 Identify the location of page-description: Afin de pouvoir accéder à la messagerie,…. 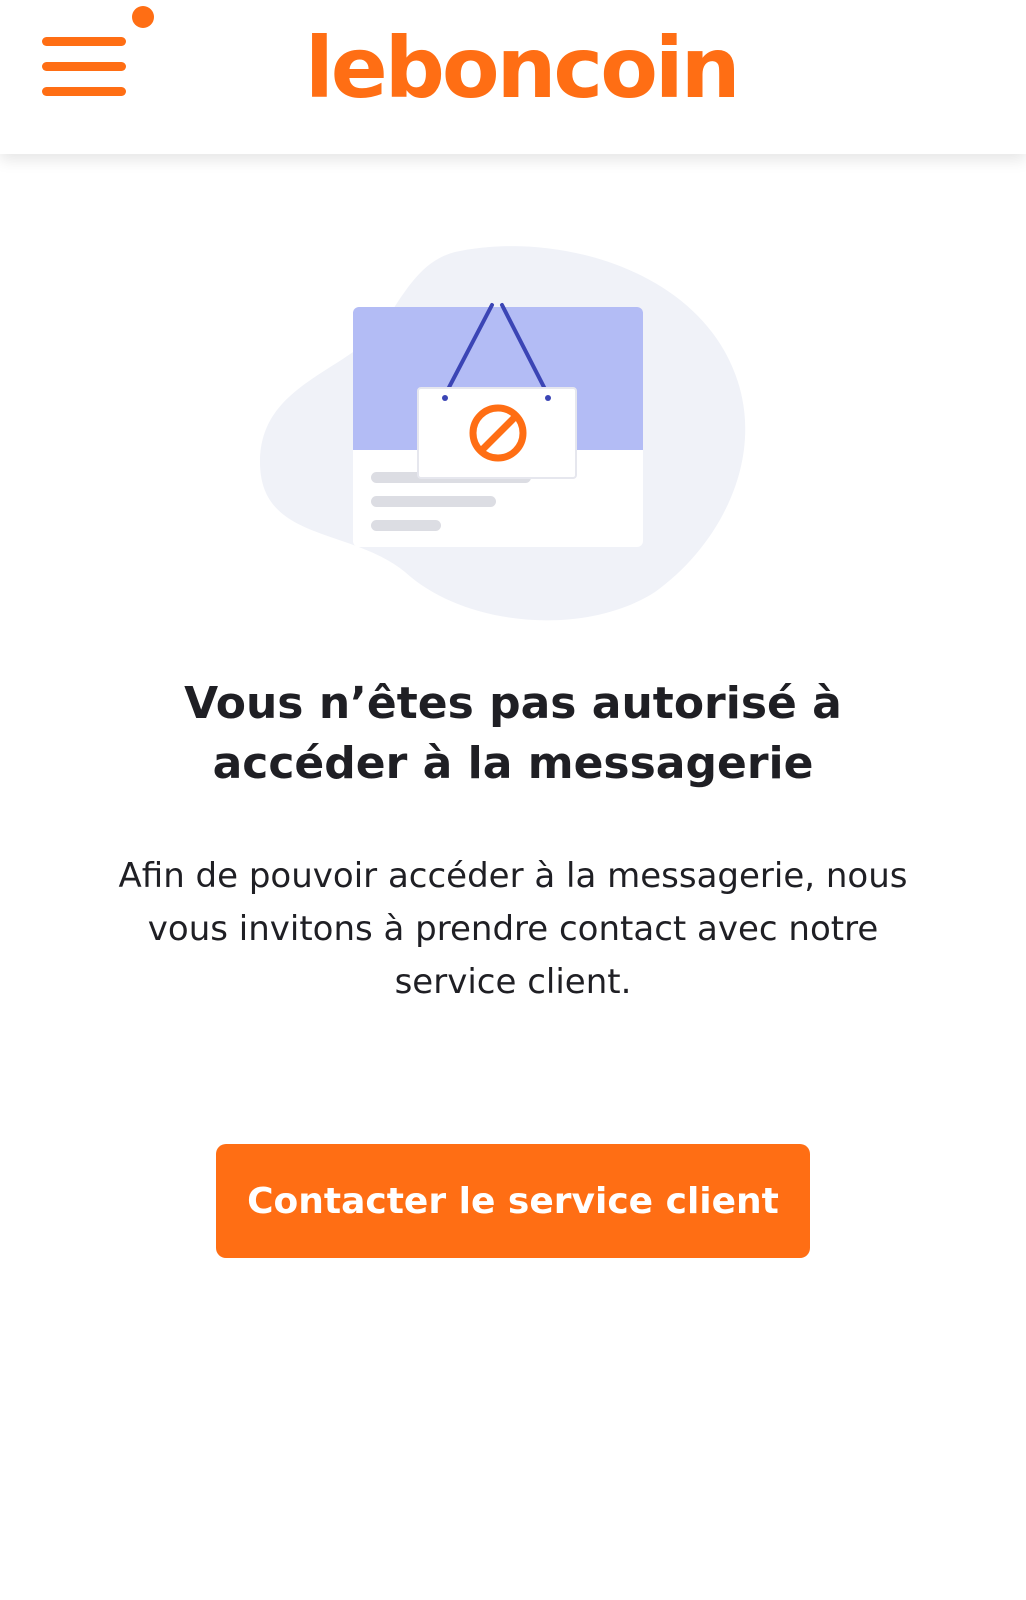
(513, 929).